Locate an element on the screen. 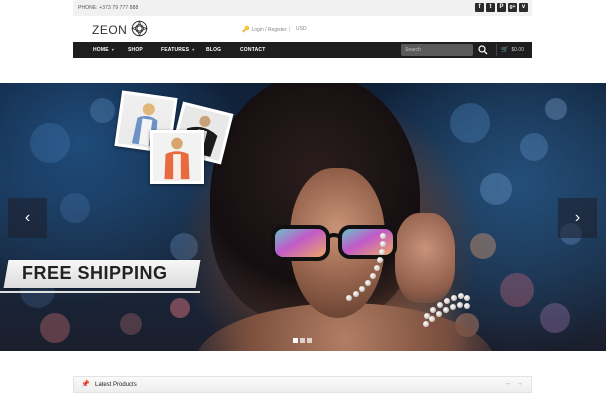  cart-button: 🛒 $0.00 is located at coordinates (512, 49).